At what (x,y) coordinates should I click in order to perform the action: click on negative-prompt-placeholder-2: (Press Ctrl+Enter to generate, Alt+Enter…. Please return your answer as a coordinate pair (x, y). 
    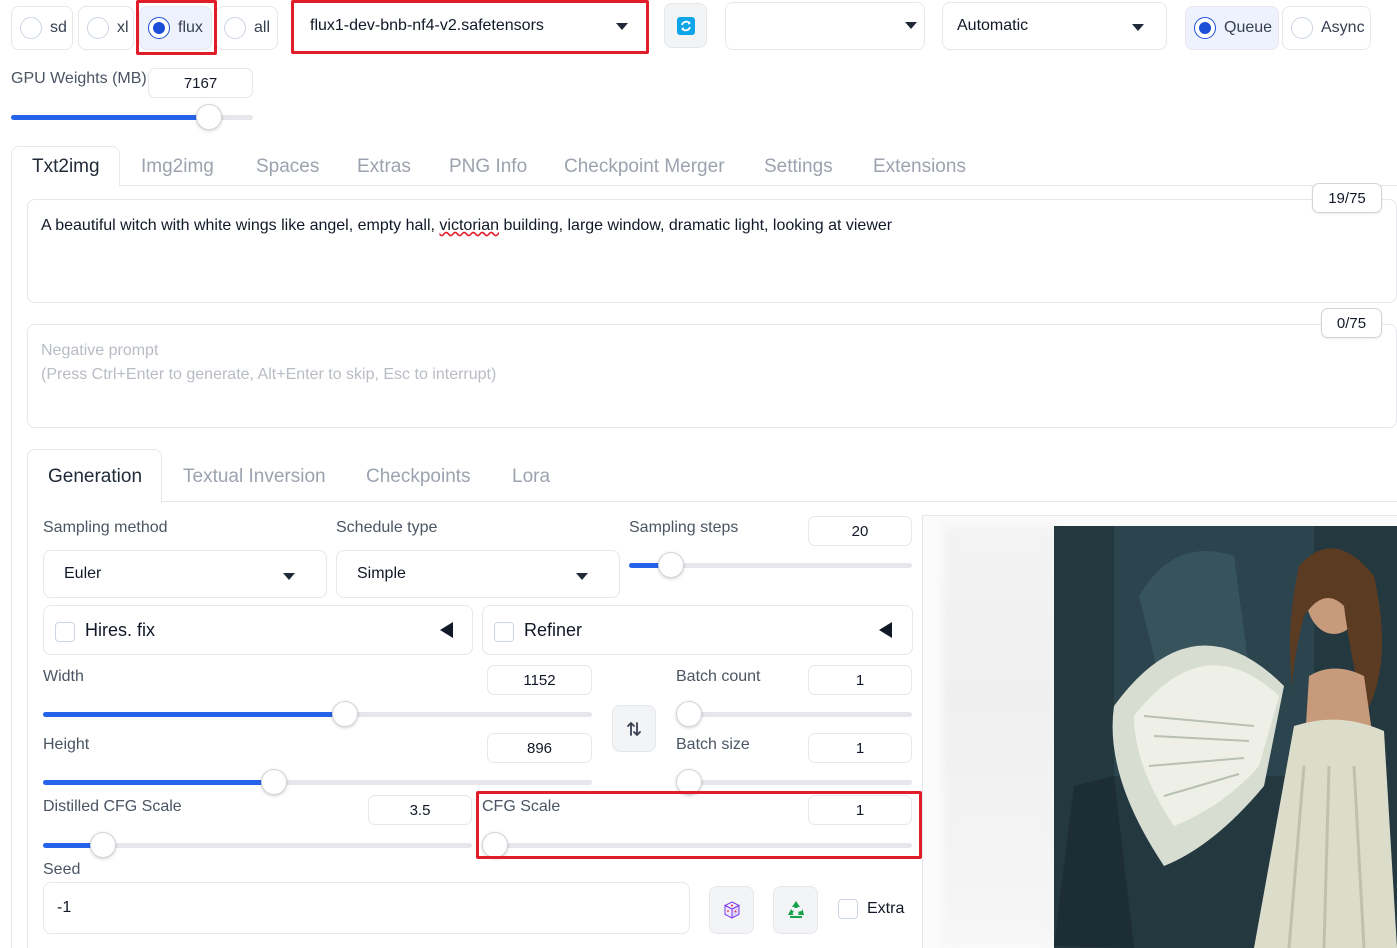
    Looking at the image, I should click on (269, 374).